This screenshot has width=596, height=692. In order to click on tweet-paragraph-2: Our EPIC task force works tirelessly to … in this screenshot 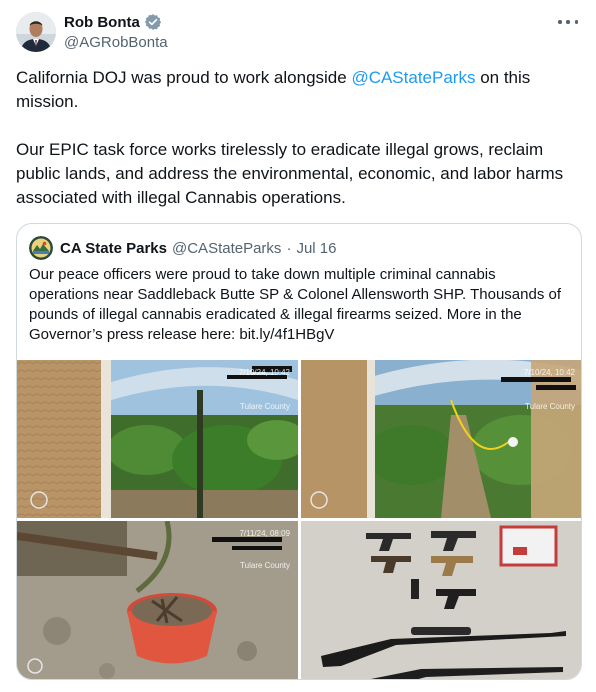, I will do `click(290, 173)`.